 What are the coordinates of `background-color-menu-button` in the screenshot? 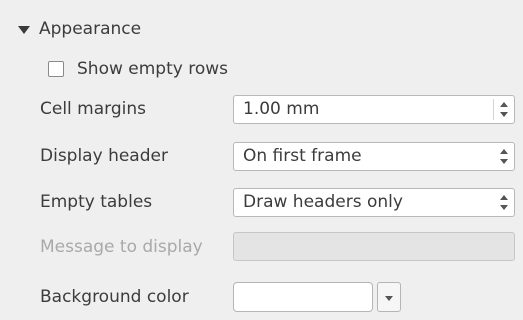 It's located at (389, 297).